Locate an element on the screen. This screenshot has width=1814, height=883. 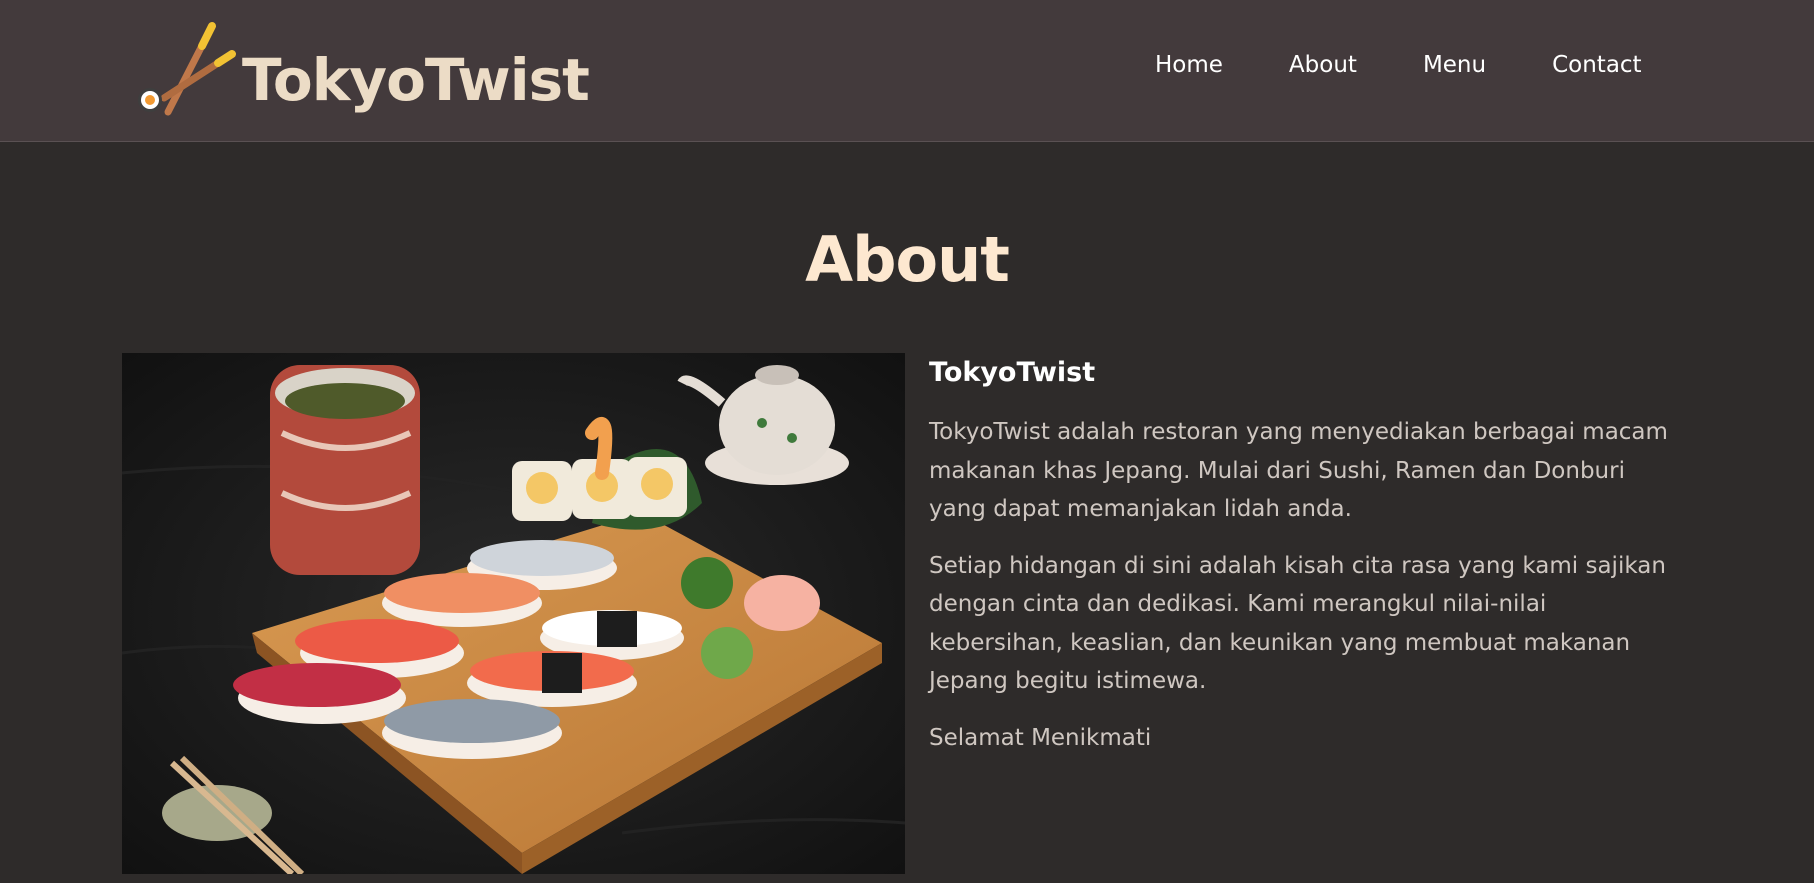
nav-home: Home is located at coordinates (1189, 65).